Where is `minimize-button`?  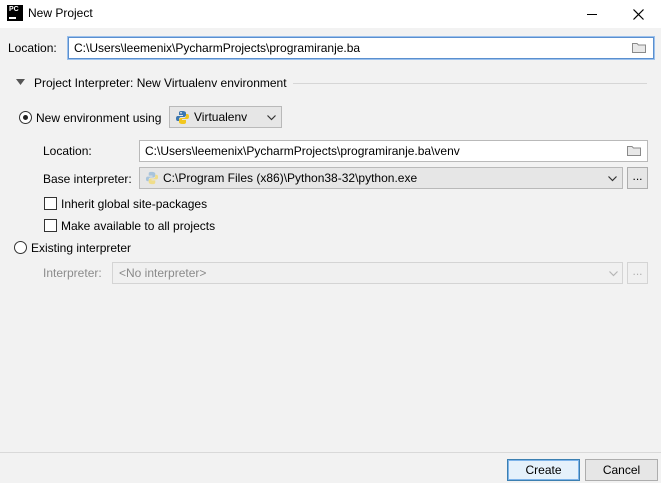 minimize-button is located at coordinates (592, 14).